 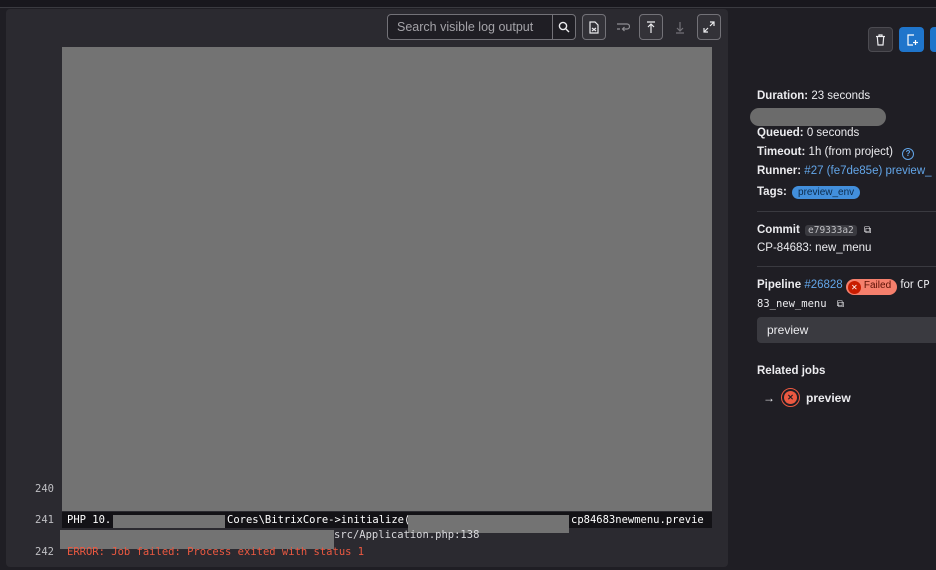 I want to click on new-issue-icon, so click(x=912, y=39).